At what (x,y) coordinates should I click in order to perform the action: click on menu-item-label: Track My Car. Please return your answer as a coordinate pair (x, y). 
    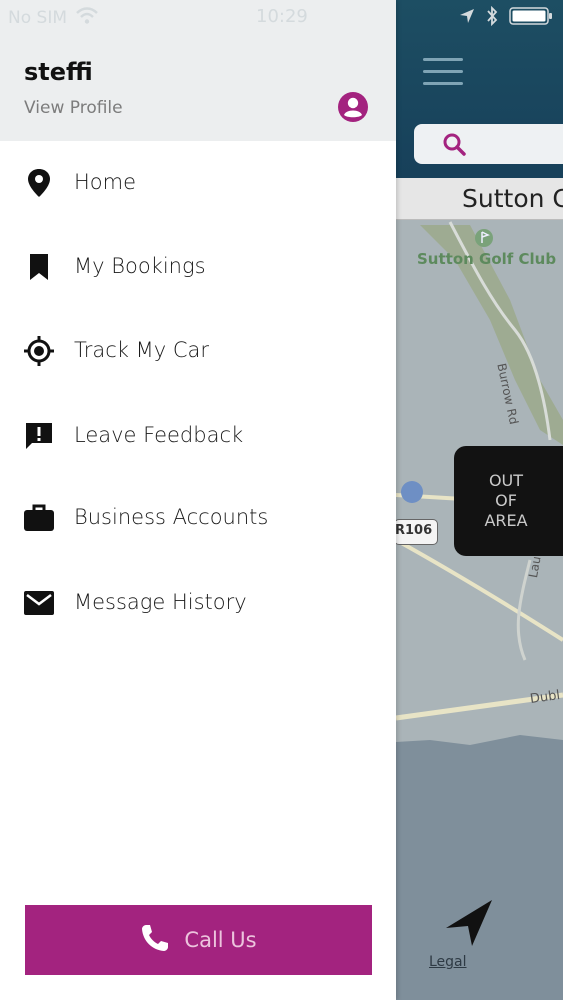
    Looking at the image, I should click on (142, 350).